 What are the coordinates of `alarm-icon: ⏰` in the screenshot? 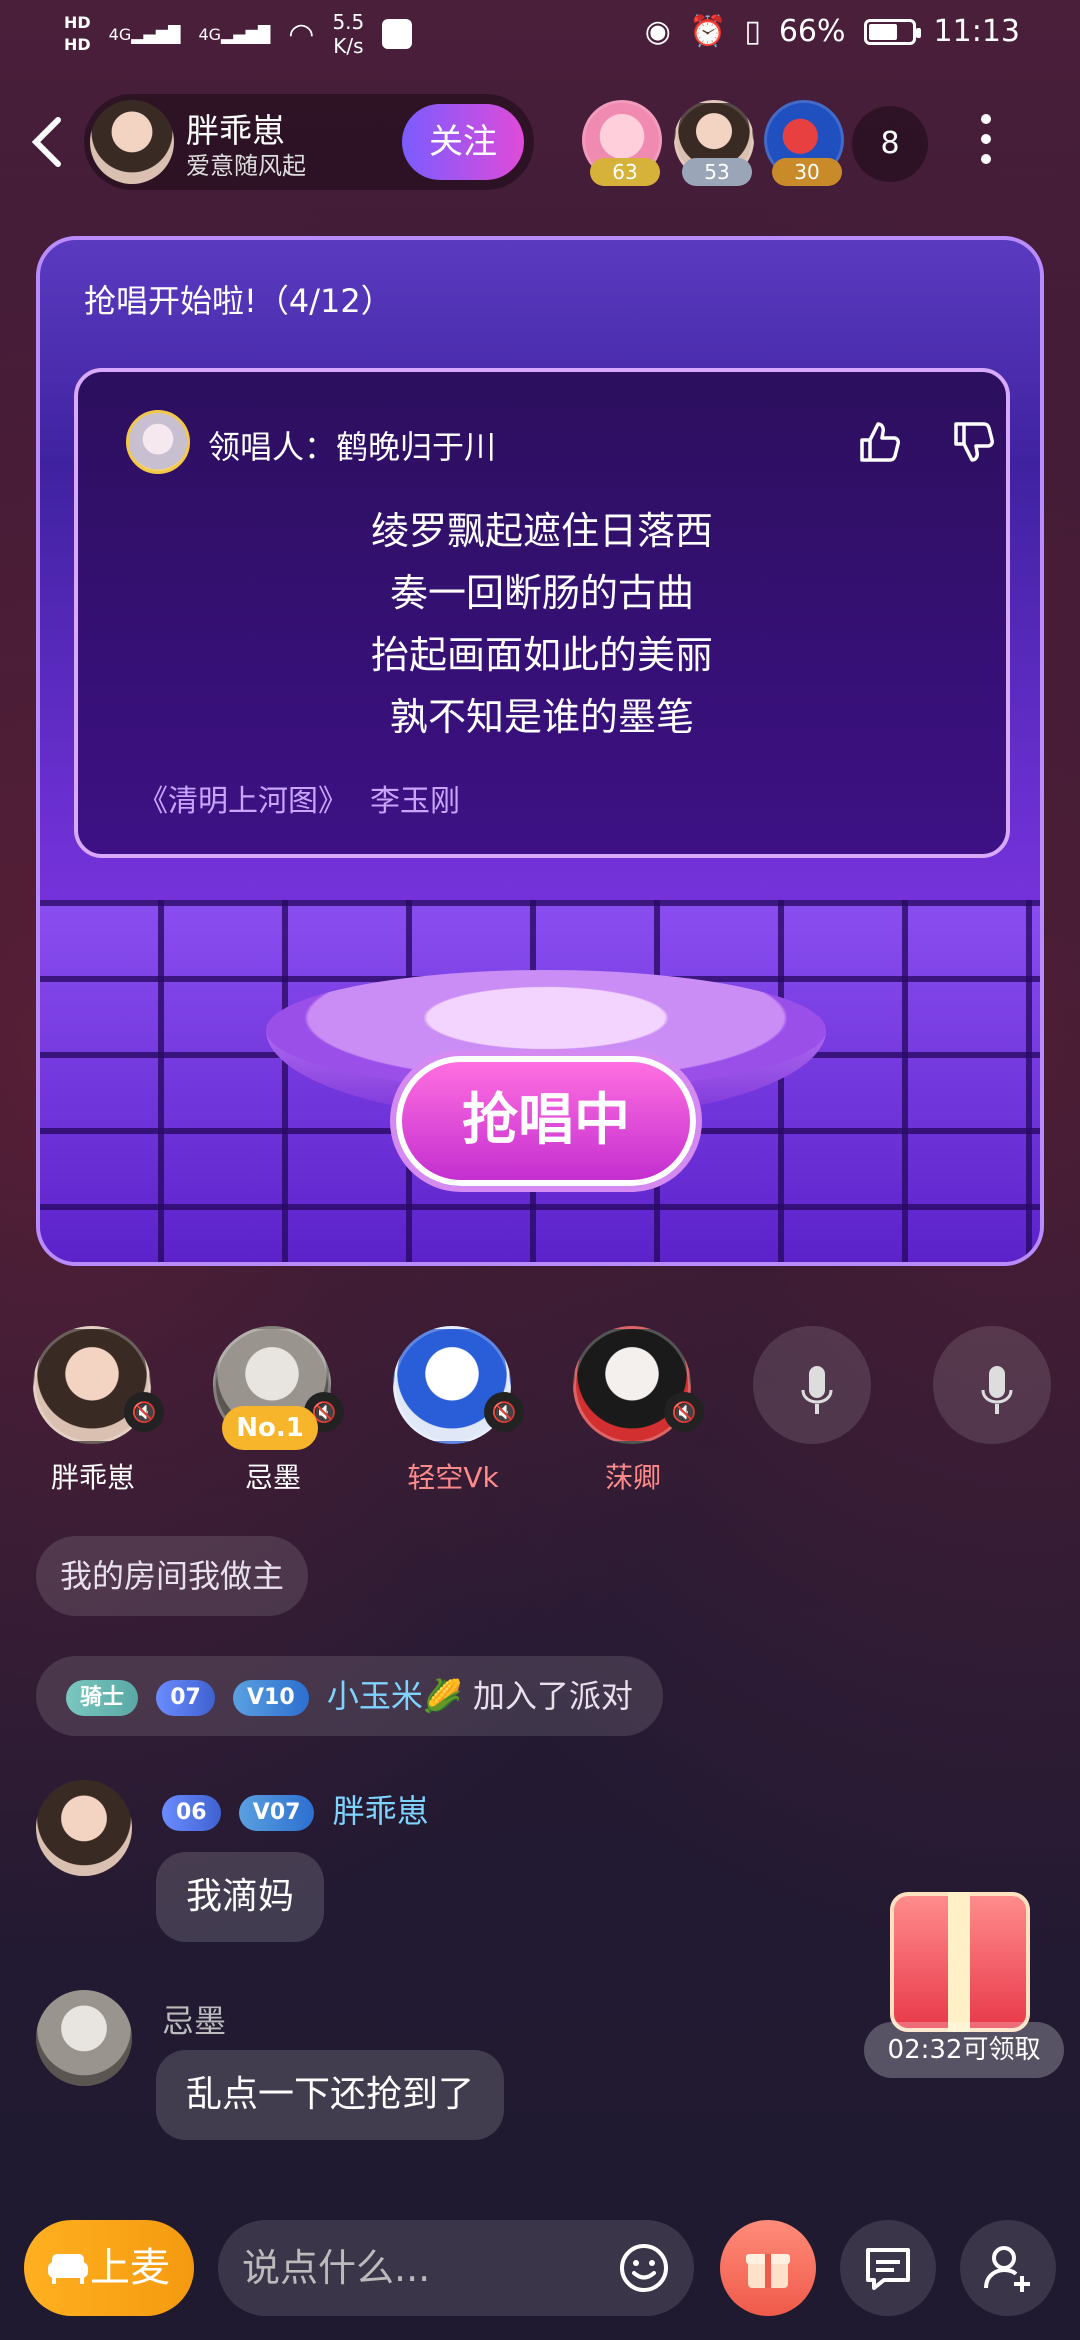 It's located at (707, 31).